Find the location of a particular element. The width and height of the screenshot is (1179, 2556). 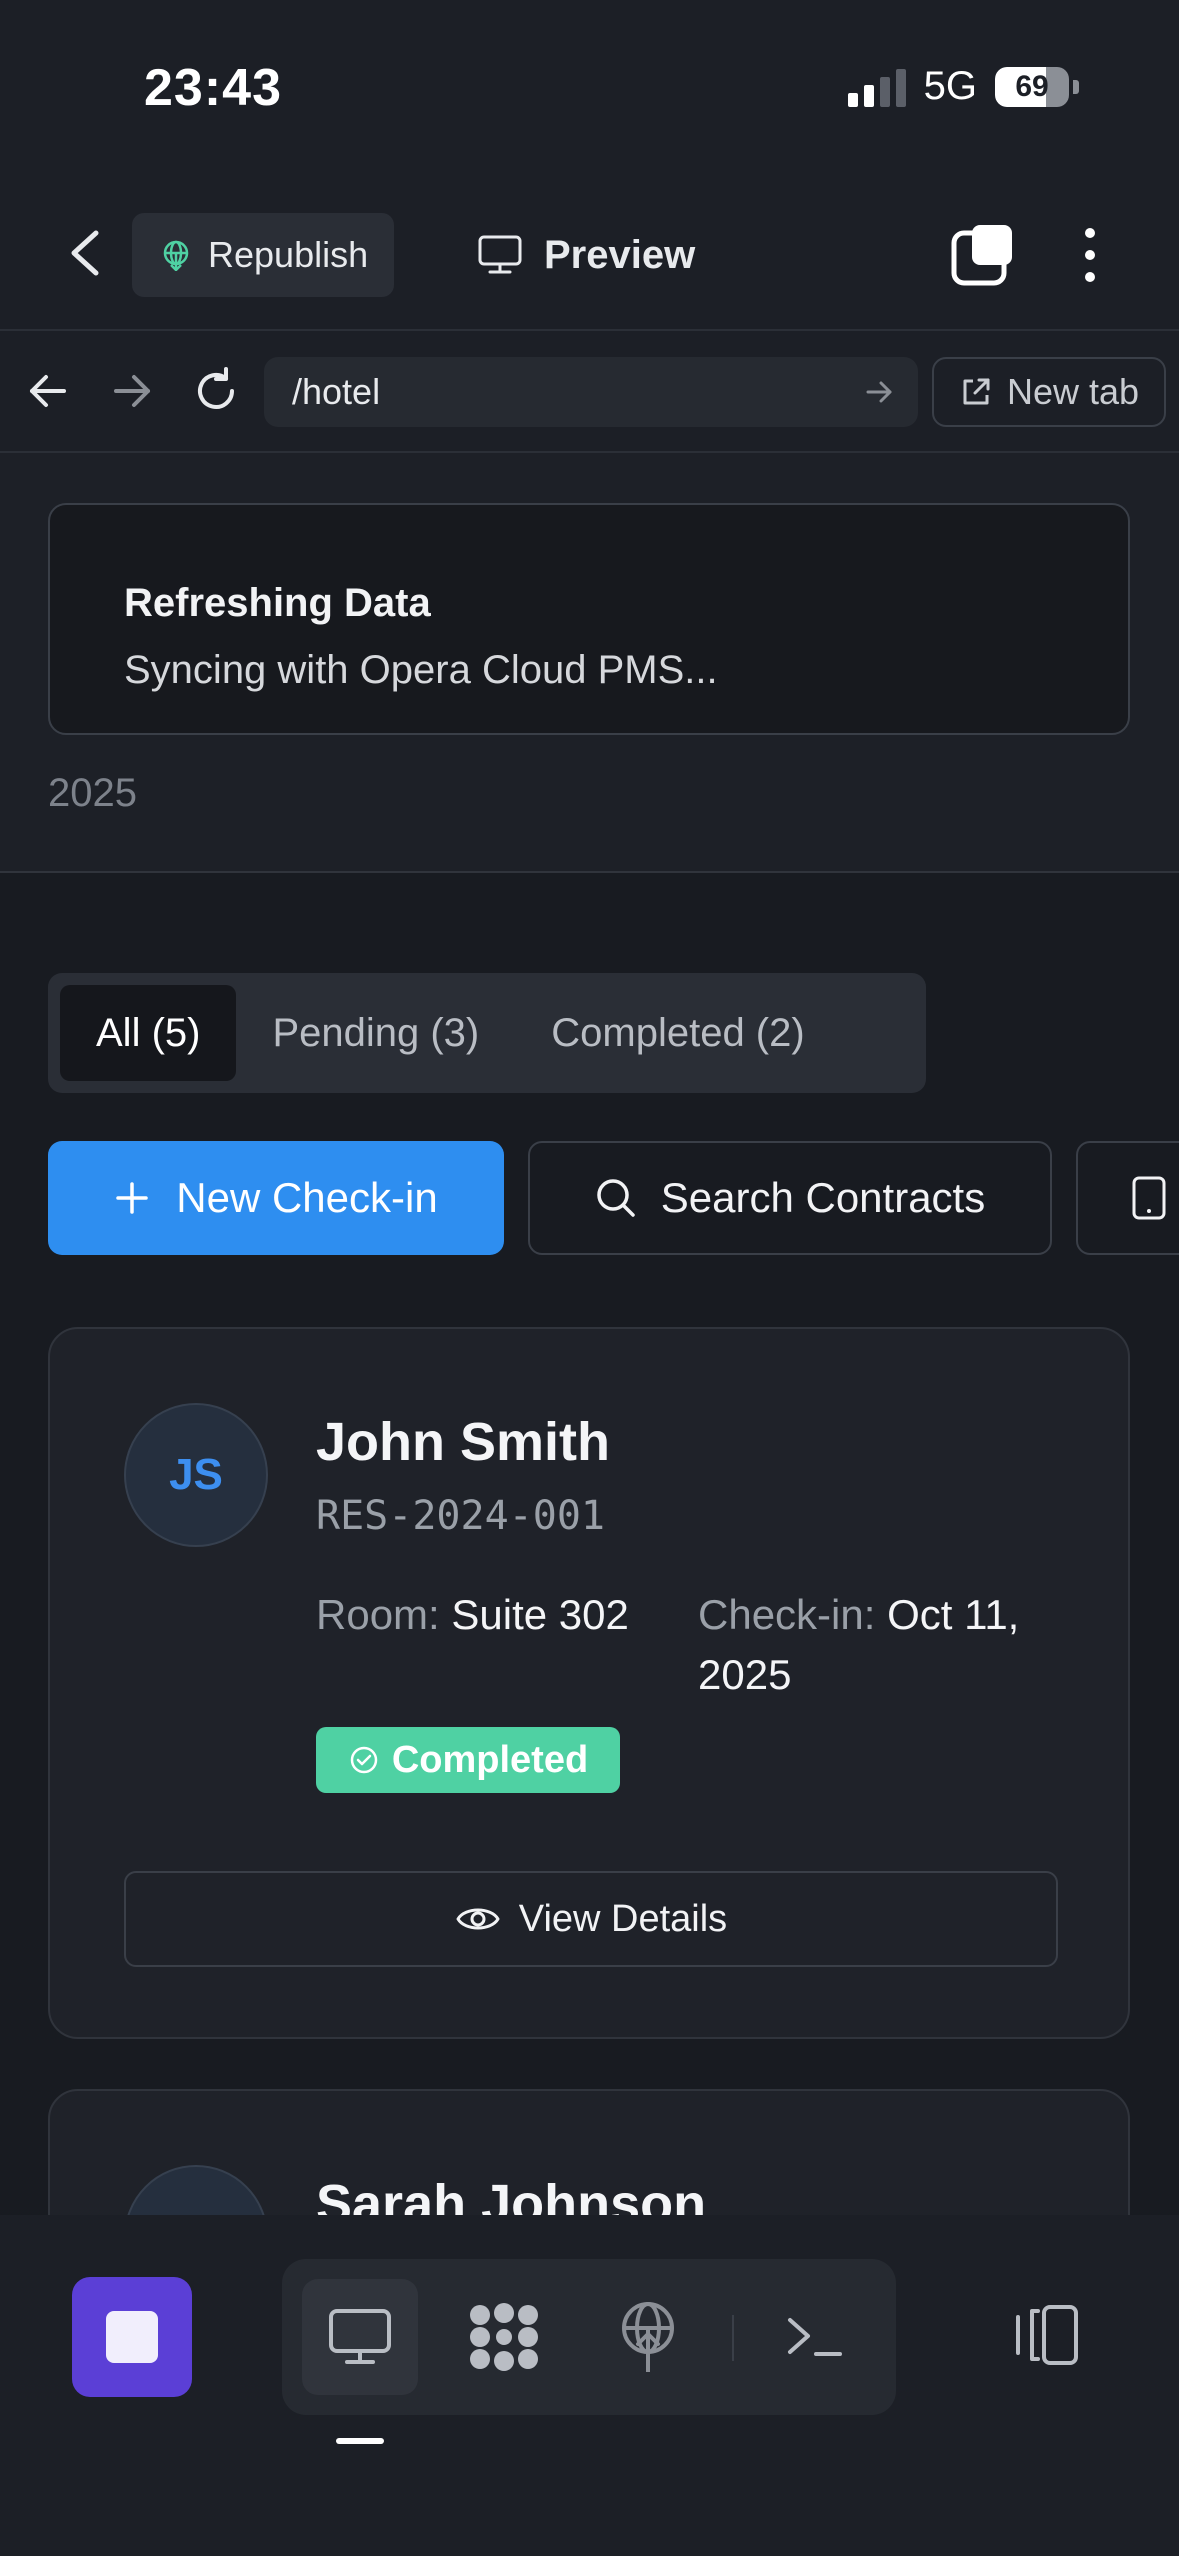

republish-label: Republish is located at coordinates (288, 254).